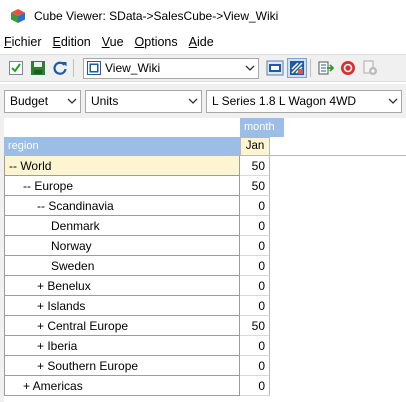 The height and width of the screenshot is (402, 406). I want to click on menu-edition: Edition, so click(73, 42).